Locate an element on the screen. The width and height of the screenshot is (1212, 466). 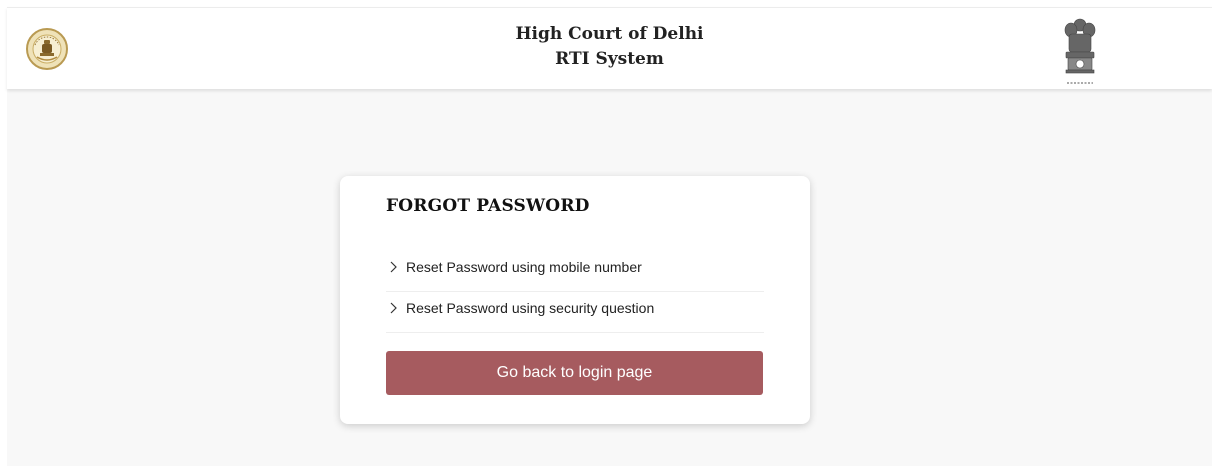
reset-via-security-question-option: Reset Password using security question is located at coordinates (575, 308).